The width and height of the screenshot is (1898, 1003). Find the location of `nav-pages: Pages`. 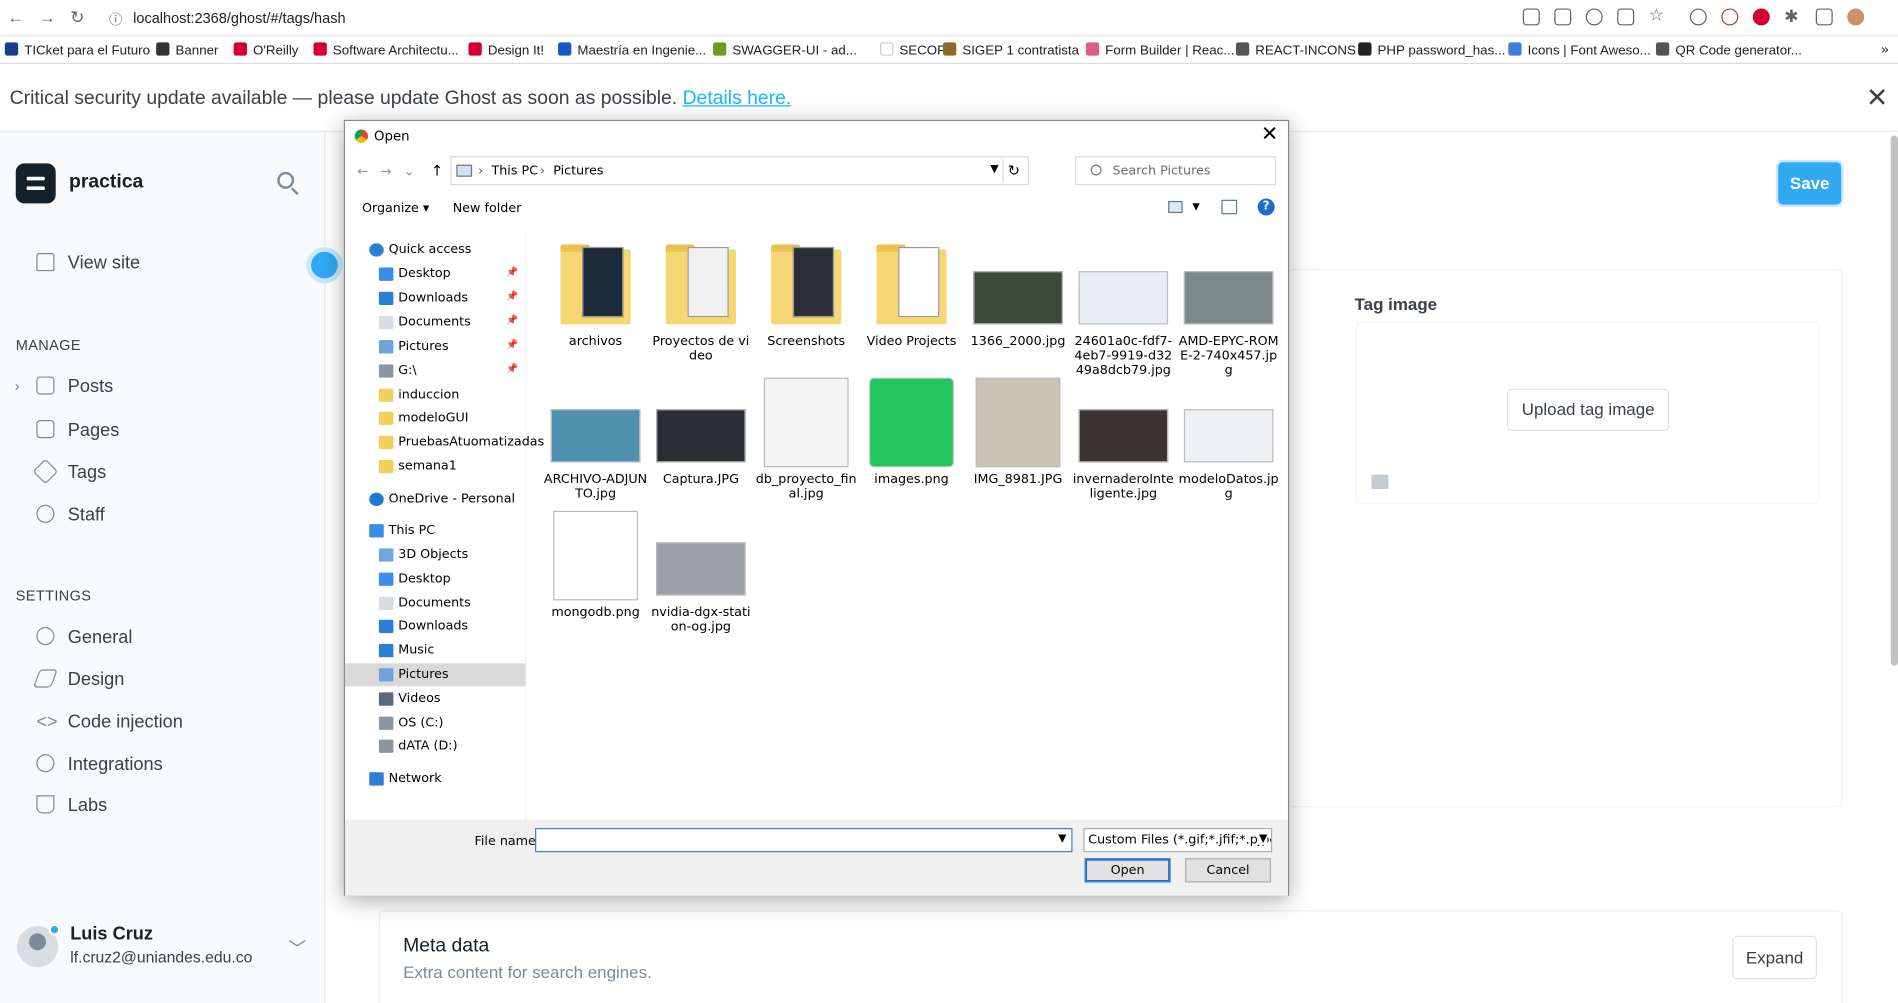

nav-pages: Pages is located at coordinates (77, 430).